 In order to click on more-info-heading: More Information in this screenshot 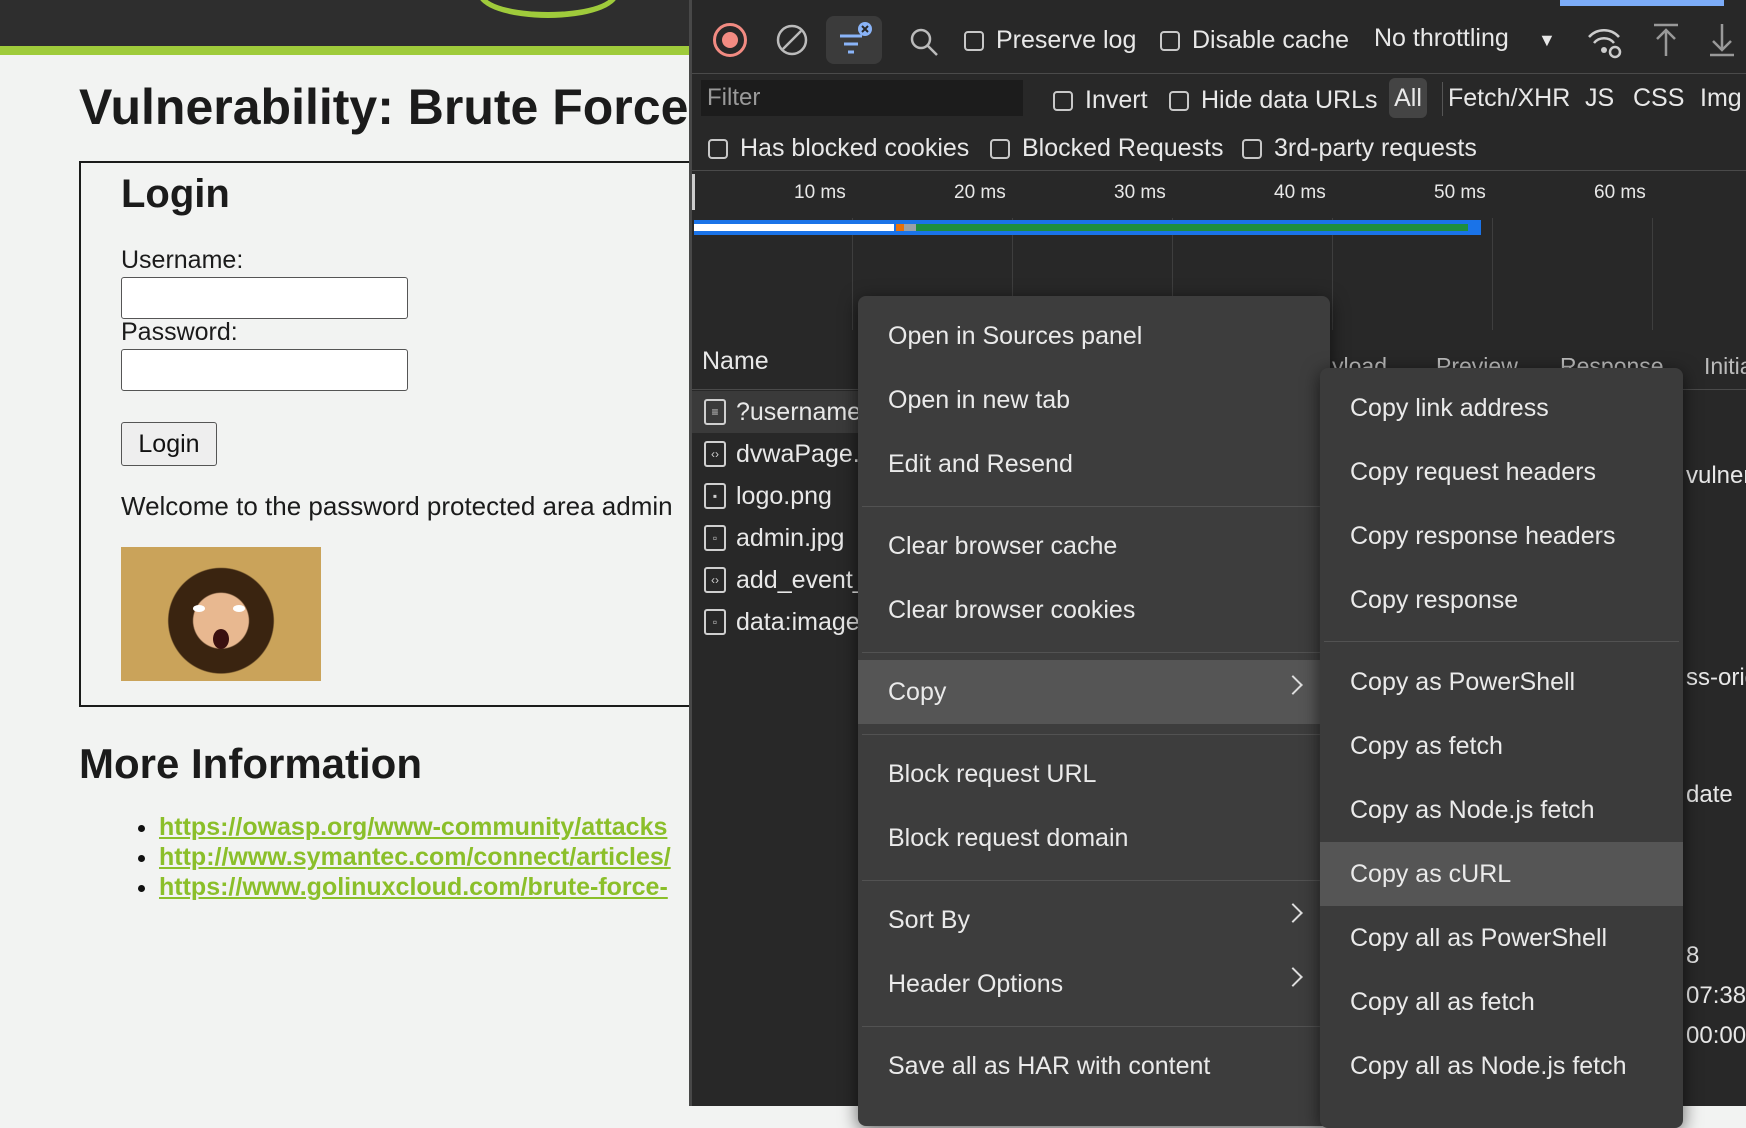, I will do `click(250, 763)`.